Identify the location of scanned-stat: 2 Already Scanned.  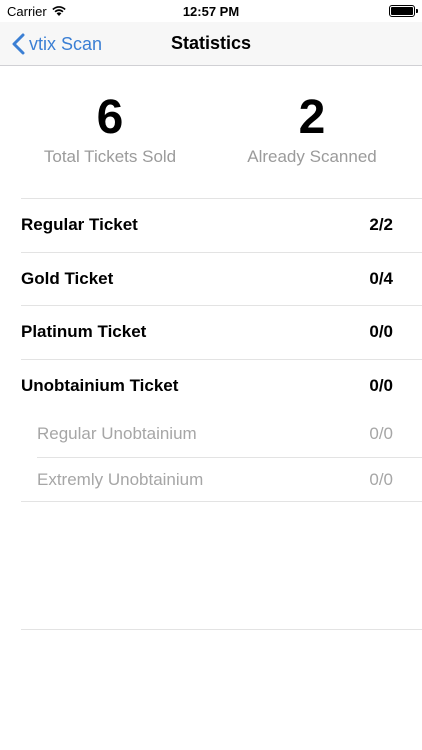
(312, 129).